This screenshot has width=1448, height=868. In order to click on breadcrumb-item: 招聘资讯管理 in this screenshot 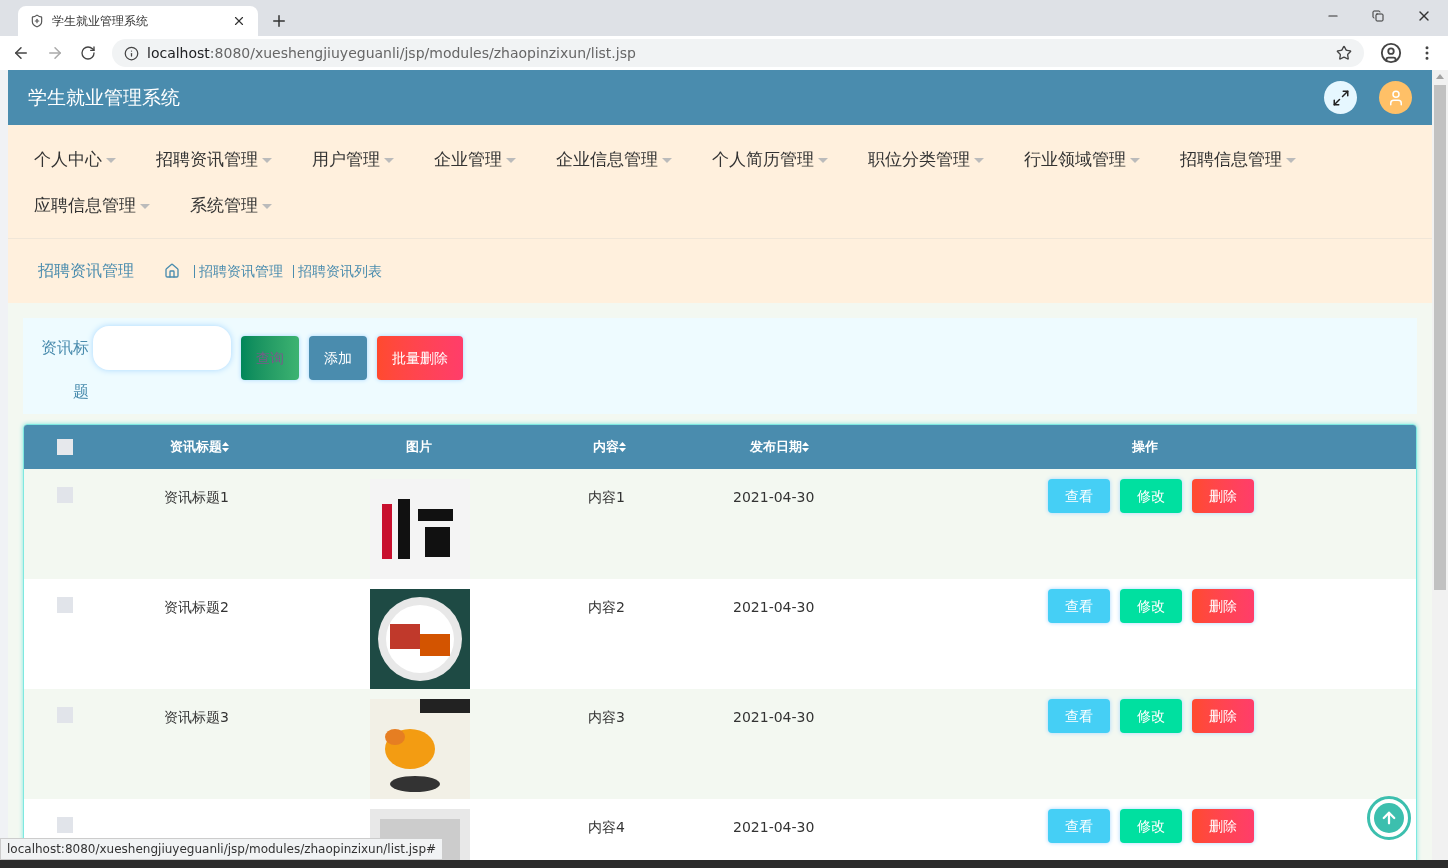, I will do `click(238, 271)`.